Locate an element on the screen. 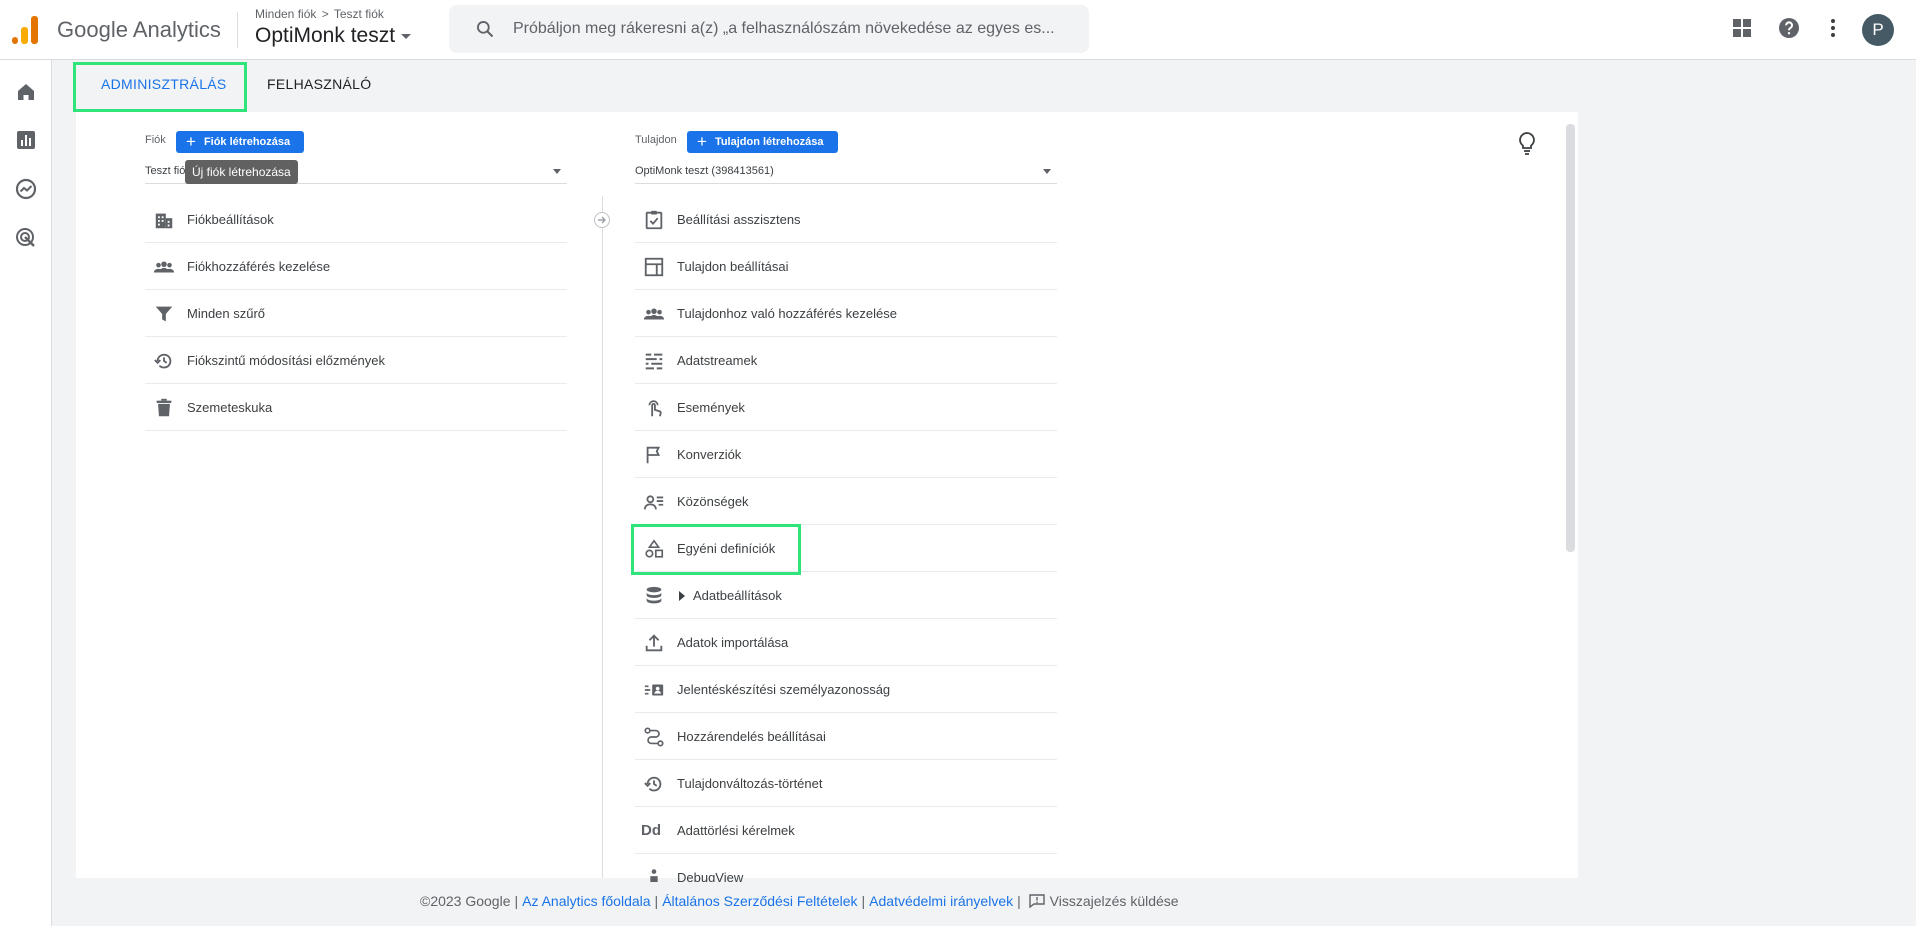  list-item-label: Jelentéskészítési személyazonosság is located at coordinates (784, 689).